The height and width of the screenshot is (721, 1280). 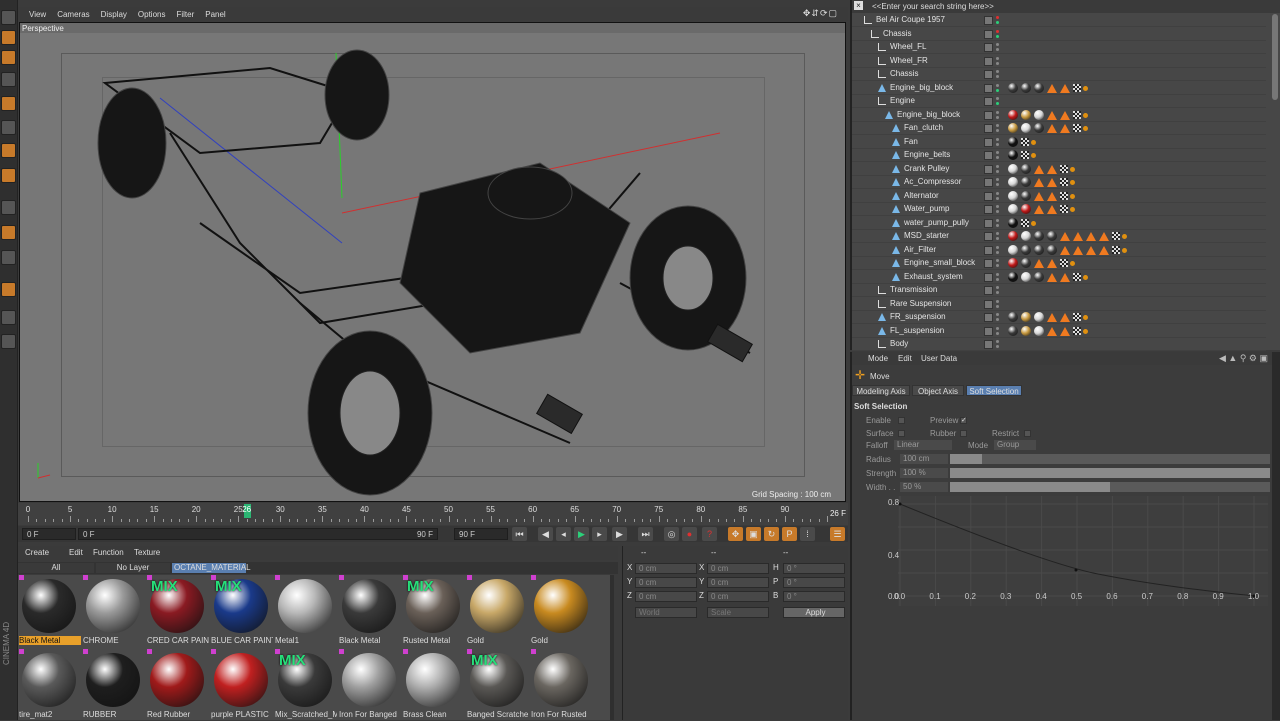 What do you see at coordinates (76, 552) in the screenshot?
I see `menu-edit: Edit` at bounding box center [76, 552].